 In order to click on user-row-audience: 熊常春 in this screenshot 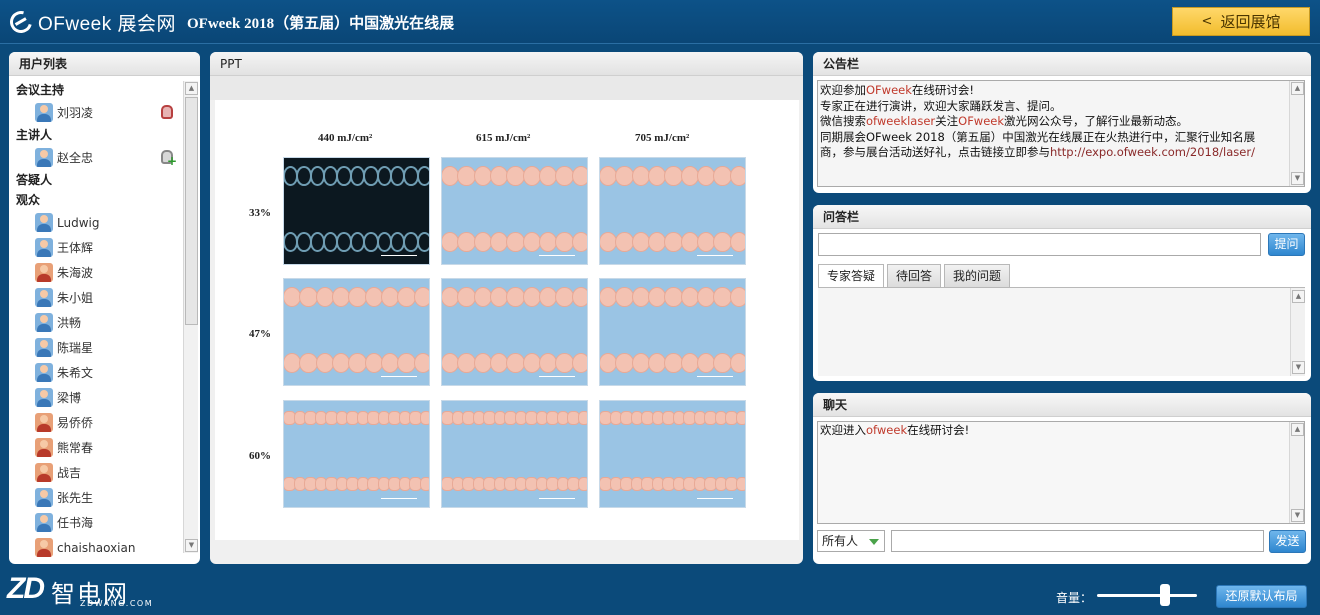, I will do `click(95, 447)`.